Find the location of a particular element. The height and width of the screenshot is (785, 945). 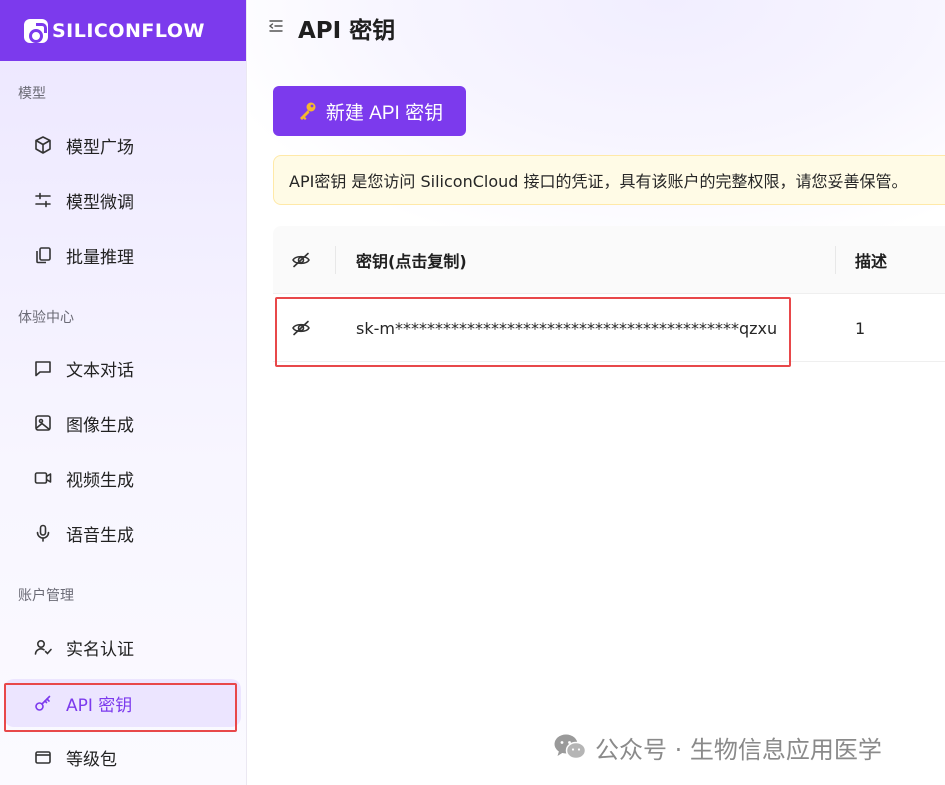

sidebar-item-fine-tune: 模型微调 is located at coordinates (122, 200).